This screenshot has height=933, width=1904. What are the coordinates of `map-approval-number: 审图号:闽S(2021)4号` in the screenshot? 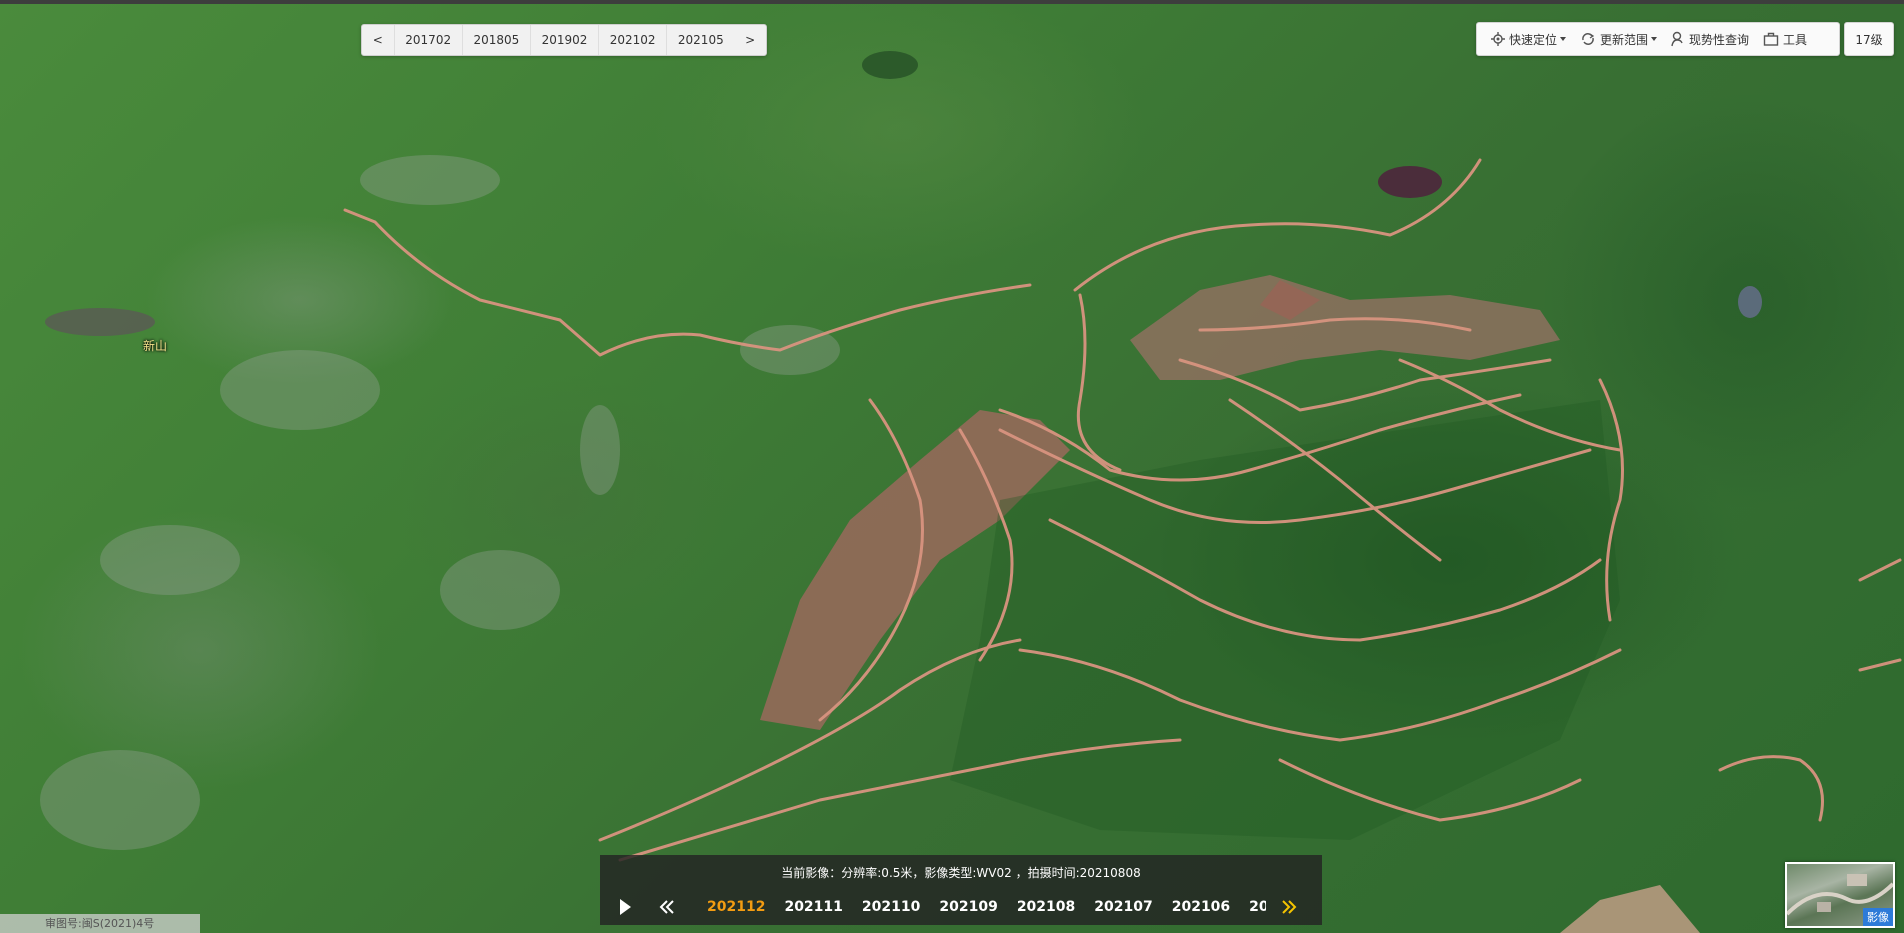 It's located at (100, 923).